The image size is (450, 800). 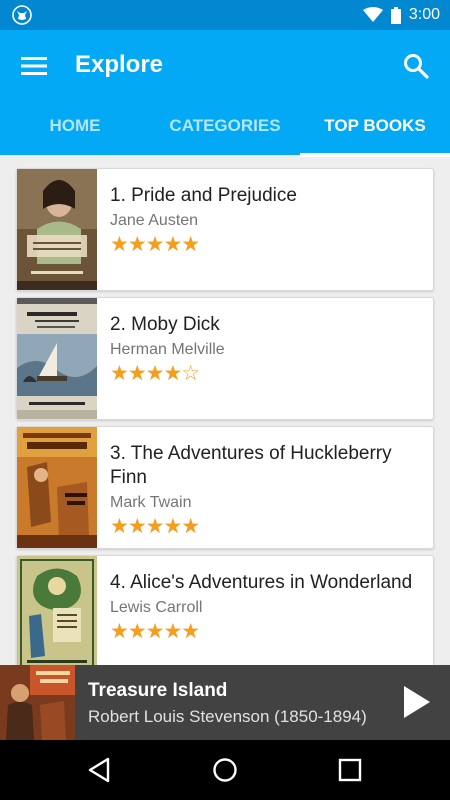 What do you see at coordinates (57, 610) in the screenshot?
I see `book-cover-alices-adventures` at bounding box center [57, 610].